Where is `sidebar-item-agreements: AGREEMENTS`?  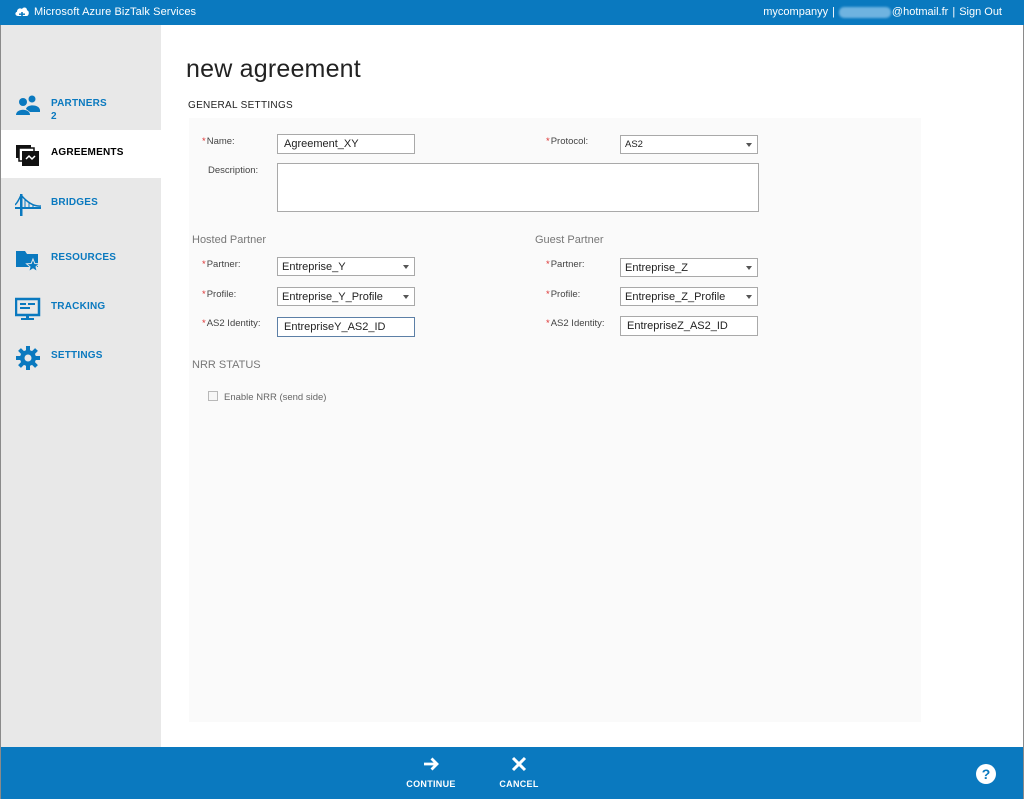 sidebar-item-agreements: AGREEMENTS is located at coordinates (81, 154).